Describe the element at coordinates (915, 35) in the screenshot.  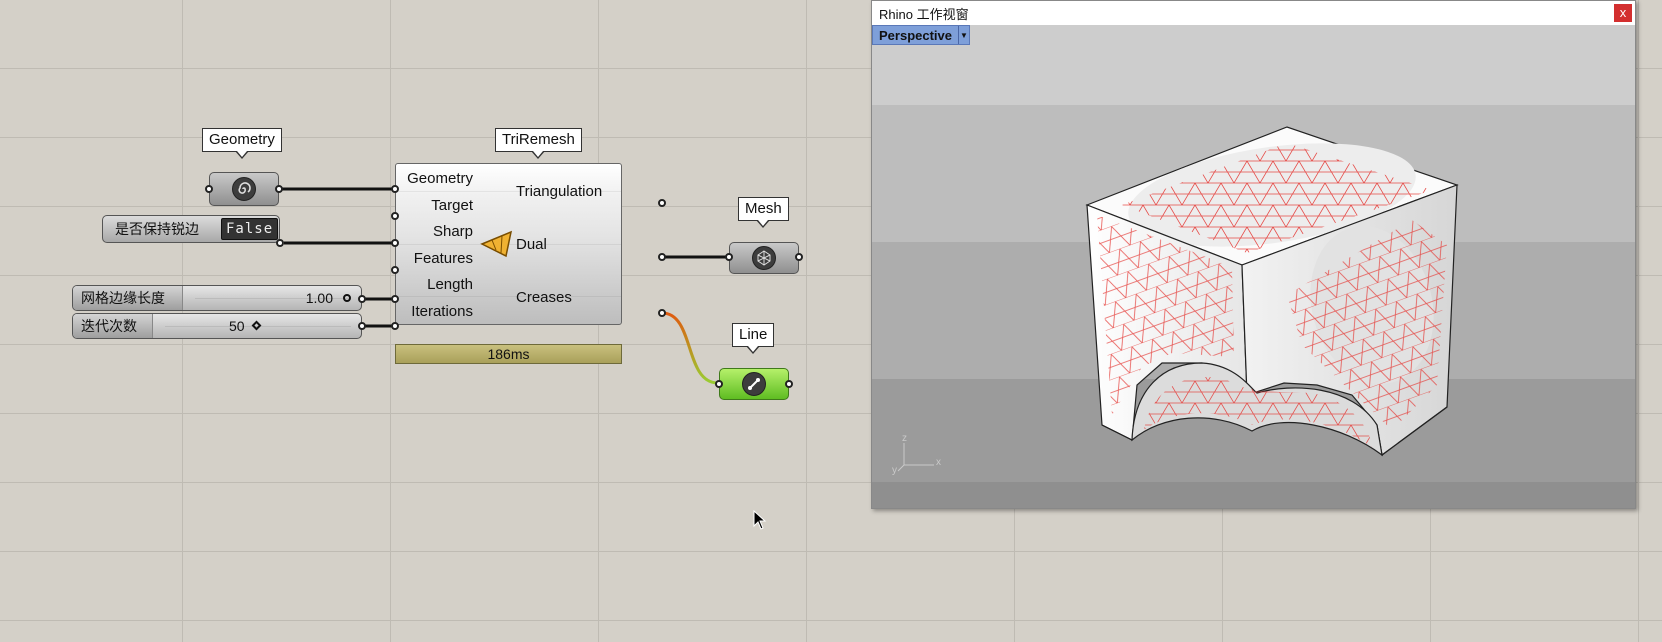
I see `viewport-name: Perspective` at that location.